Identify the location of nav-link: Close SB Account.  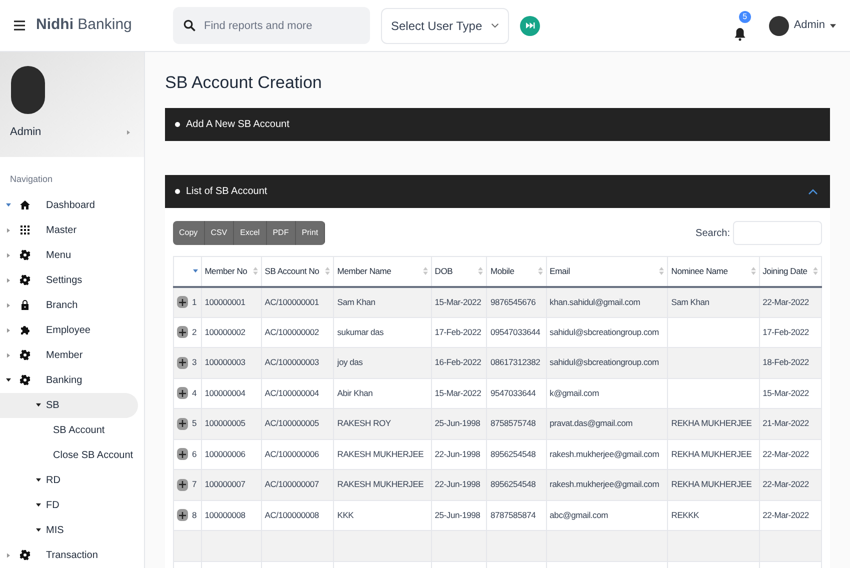
(72, 455).